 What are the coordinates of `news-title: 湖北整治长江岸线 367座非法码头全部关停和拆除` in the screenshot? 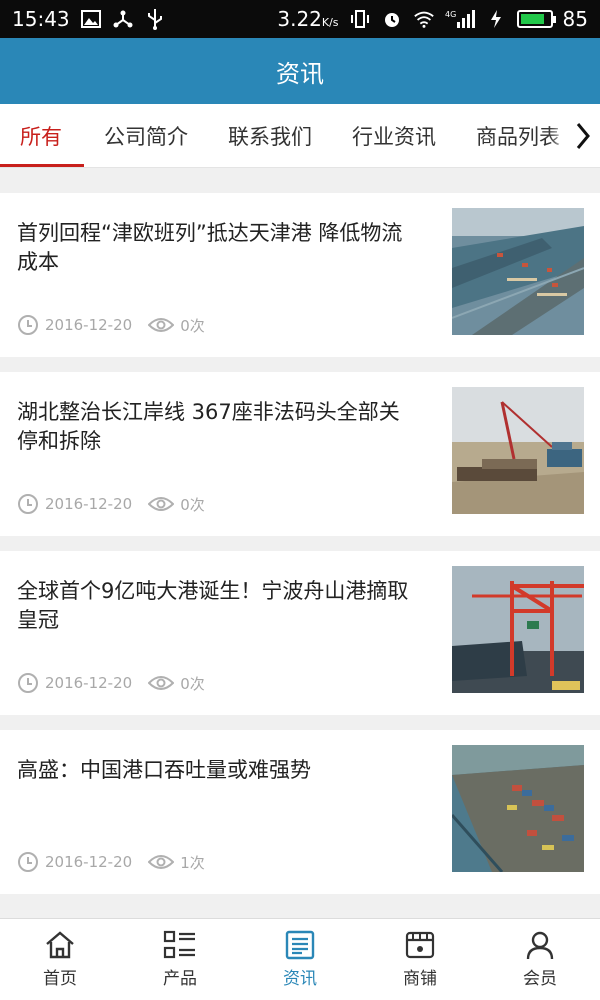 It's located at (217, 427).